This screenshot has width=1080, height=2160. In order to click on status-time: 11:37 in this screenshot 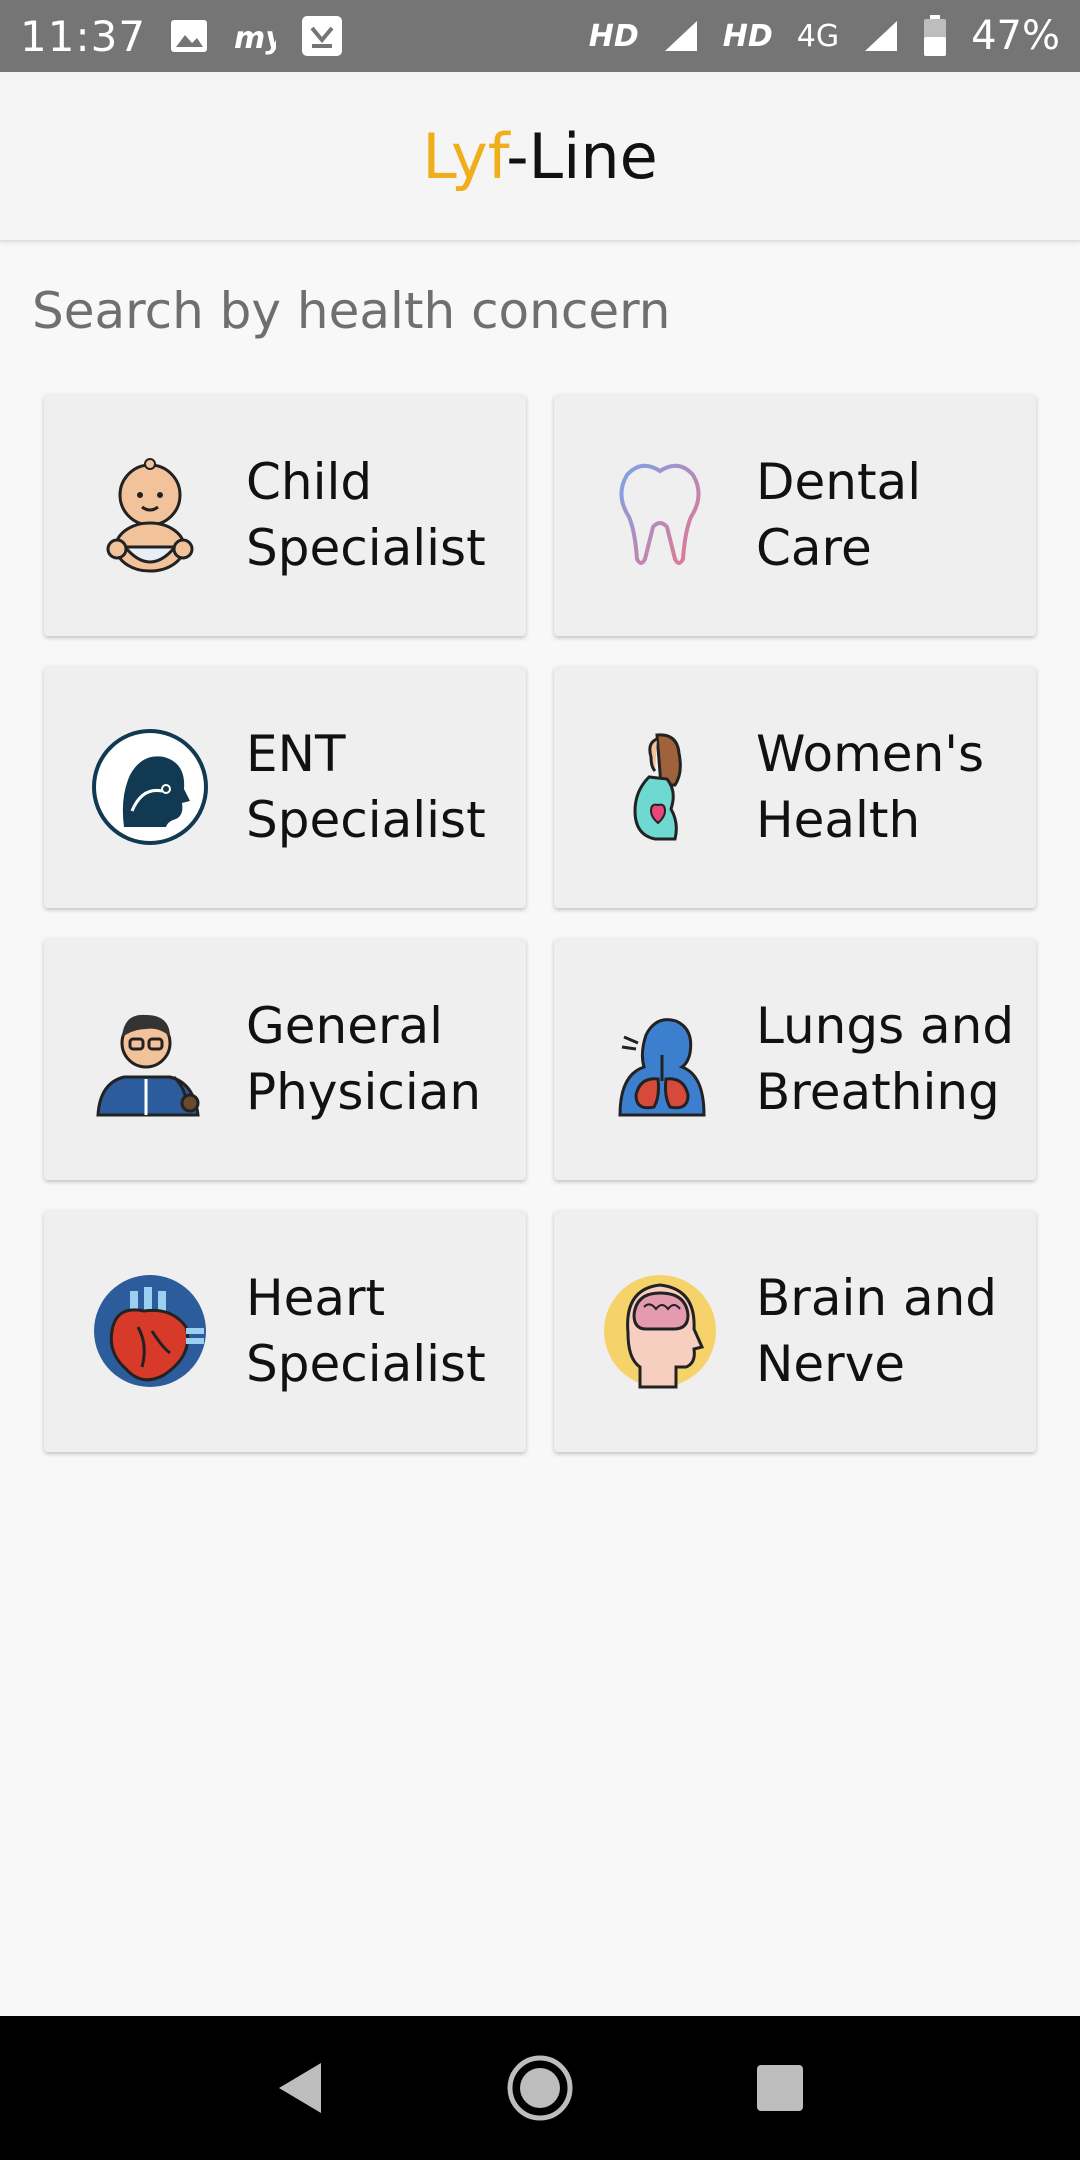, I will do `click(83, 36)`.